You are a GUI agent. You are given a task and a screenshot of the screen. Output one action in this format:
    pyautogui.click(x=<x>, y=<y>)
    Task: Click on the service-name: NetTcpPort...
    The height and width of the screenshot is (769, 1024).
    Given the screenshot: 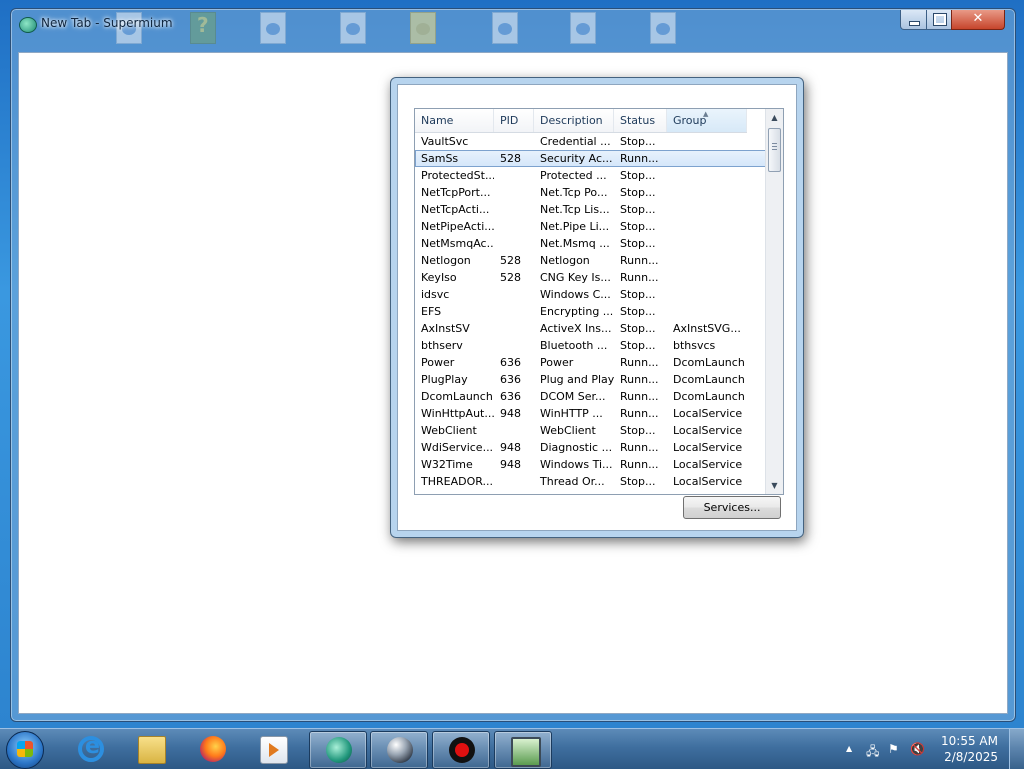 What is the action you would take?
    pyautogui.click(x=456, y=192)
    